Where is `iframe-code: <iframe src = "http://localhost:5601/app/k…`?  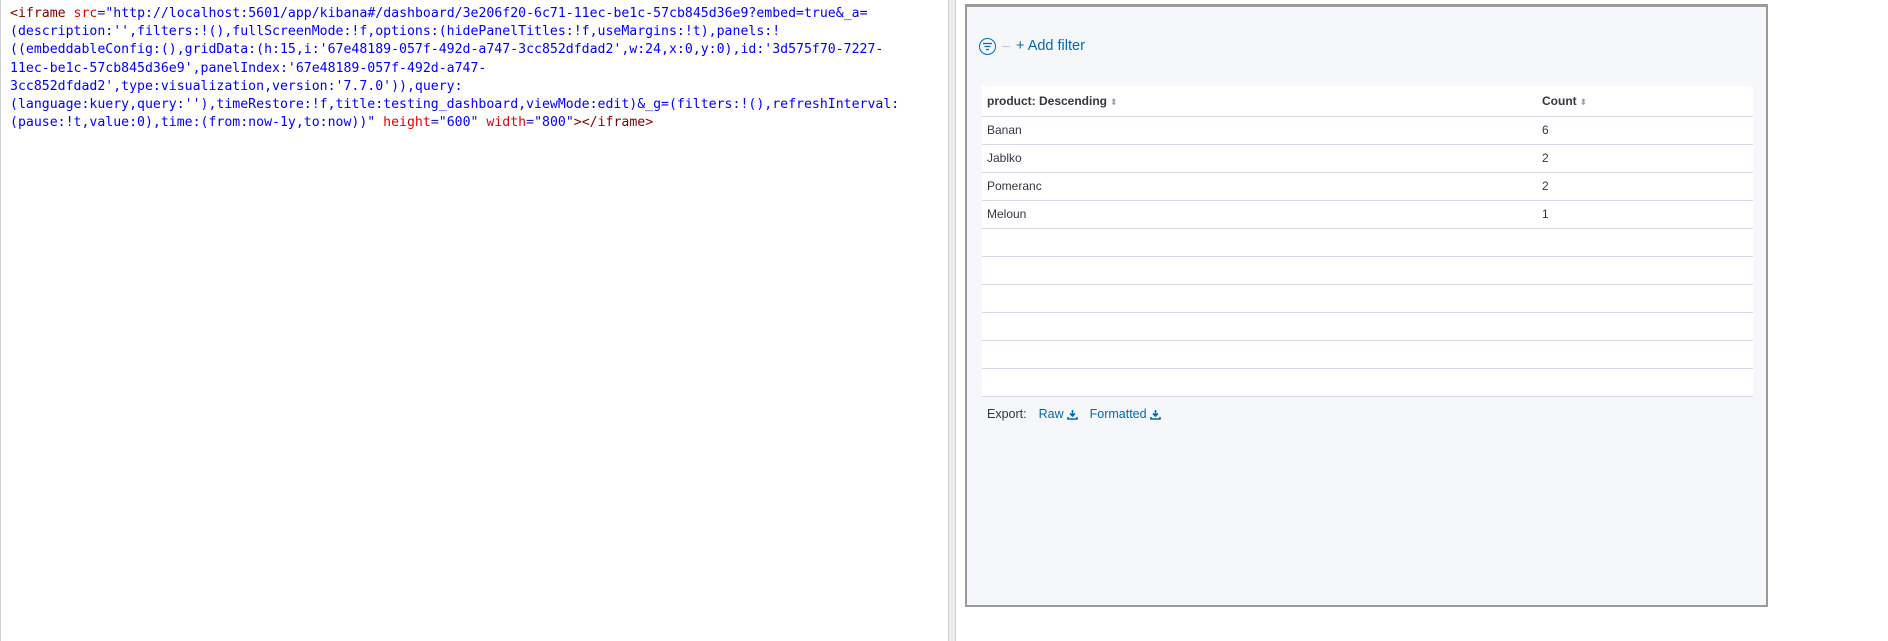 iframe-code: <iframe src = "http://localhost:5601/app/k… is located at coordinates (477, 68).